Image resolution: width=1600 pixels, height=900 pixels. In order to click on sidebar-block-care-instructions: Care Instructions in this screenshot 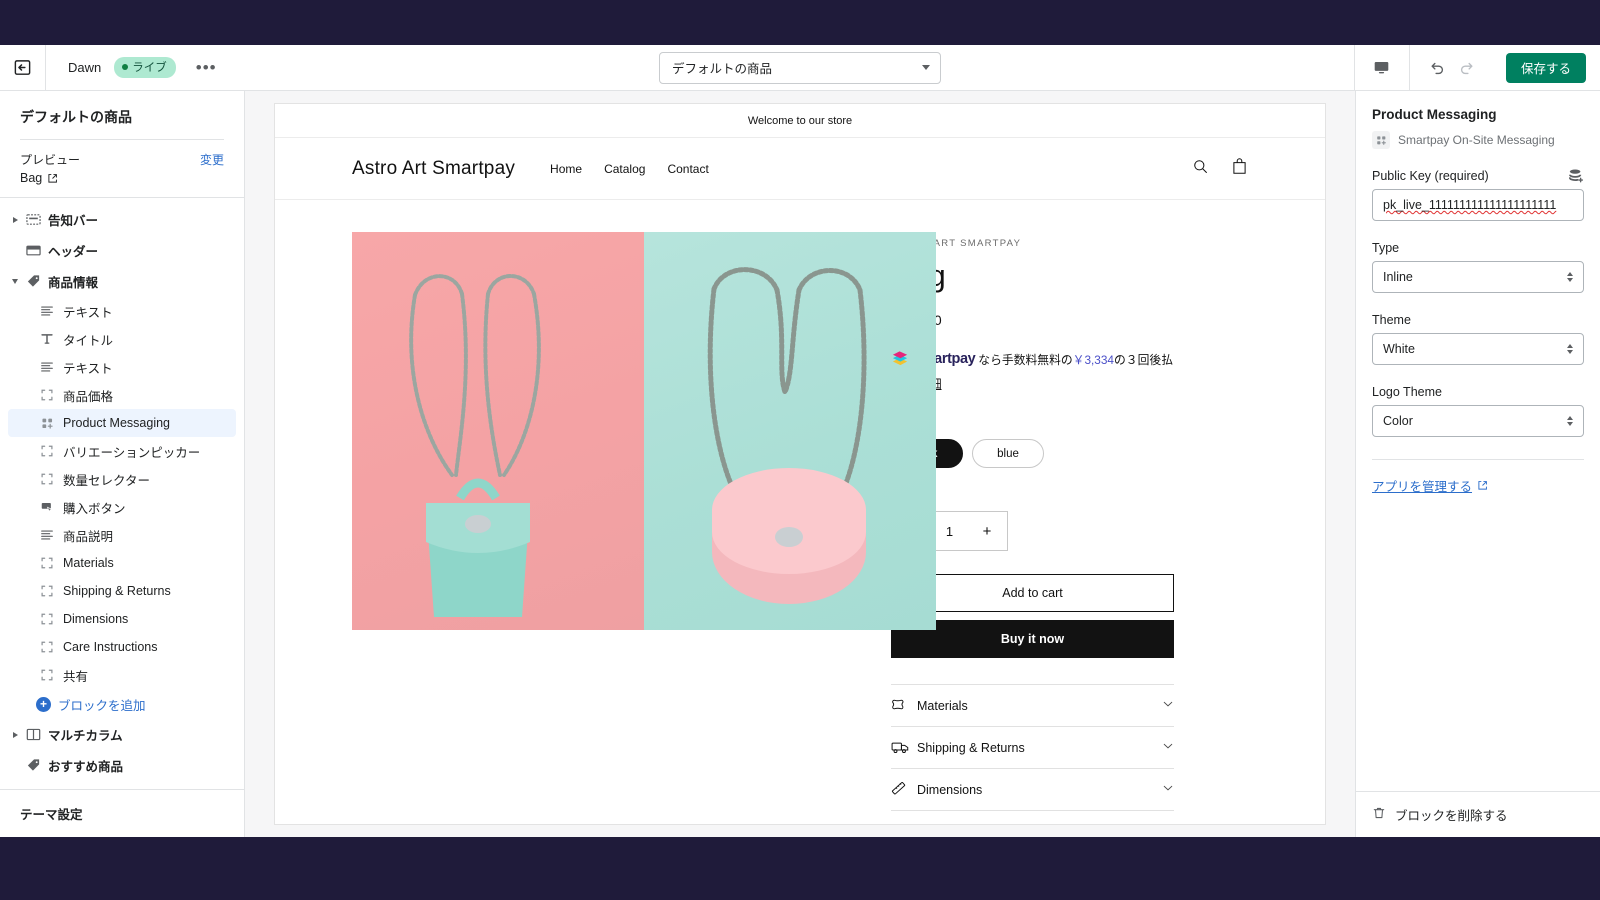, I will do `click(122, 647)`.